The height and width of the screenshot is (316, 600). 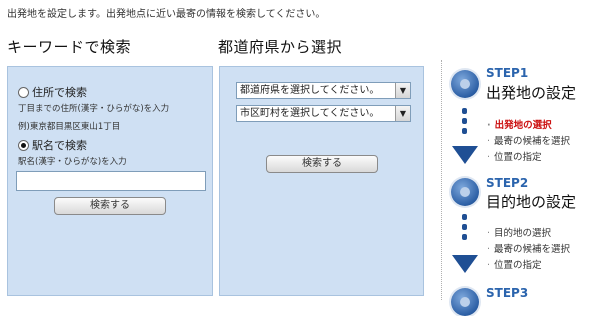 What do you see at coordinates (465, 84) in the screenshot?
I see `step1-globe-icon` at bounding box center [465, 84].